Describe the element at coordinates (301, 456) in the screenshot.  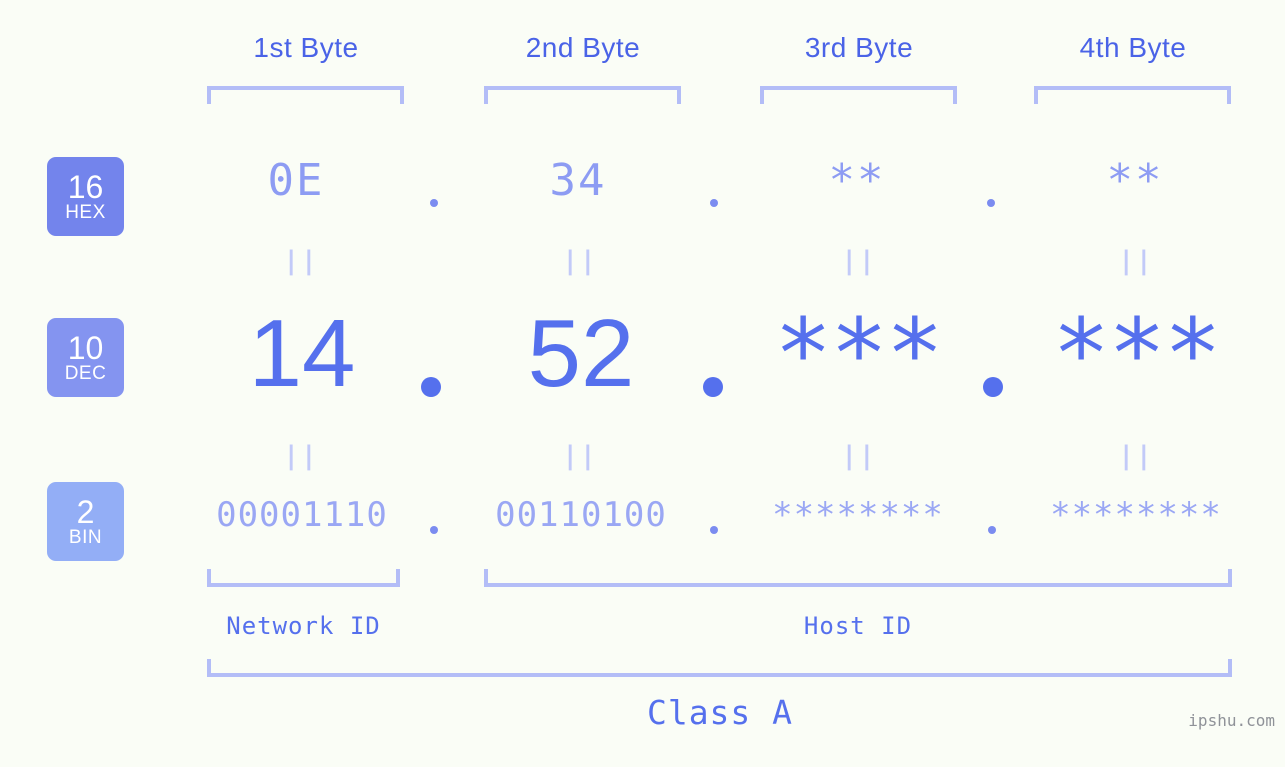
I see `equality-mark-dec-bin-1: ||` at that location.